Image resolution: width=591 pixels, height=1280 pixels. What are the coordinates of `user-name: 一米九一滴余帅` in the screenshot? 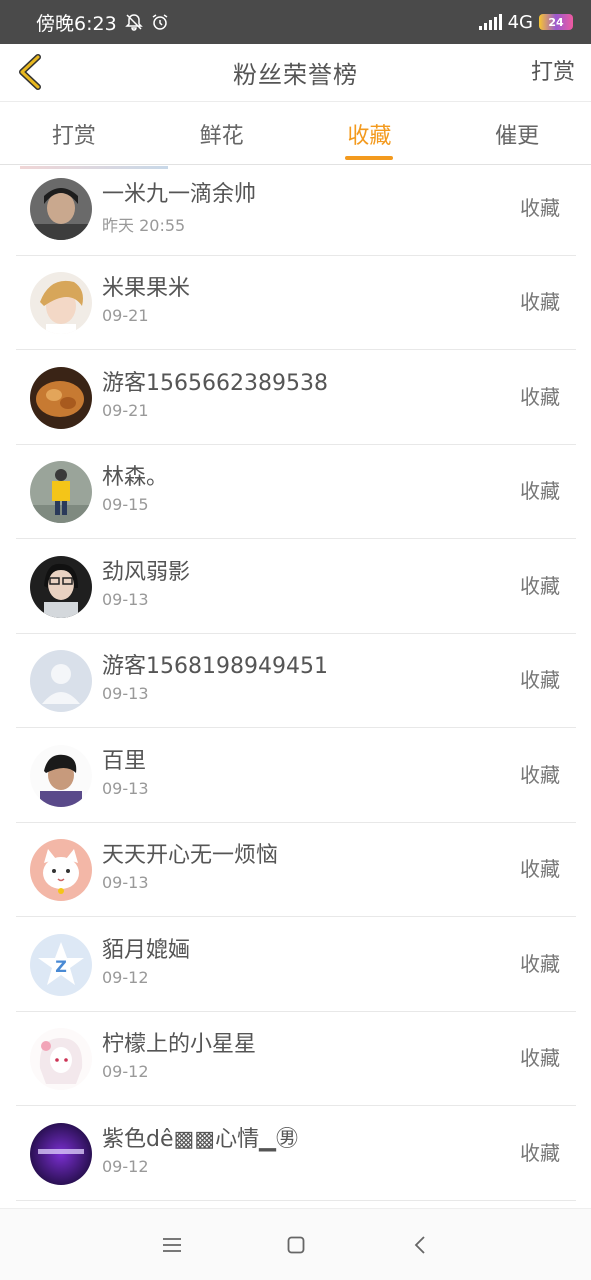 It's located at (179, 194).